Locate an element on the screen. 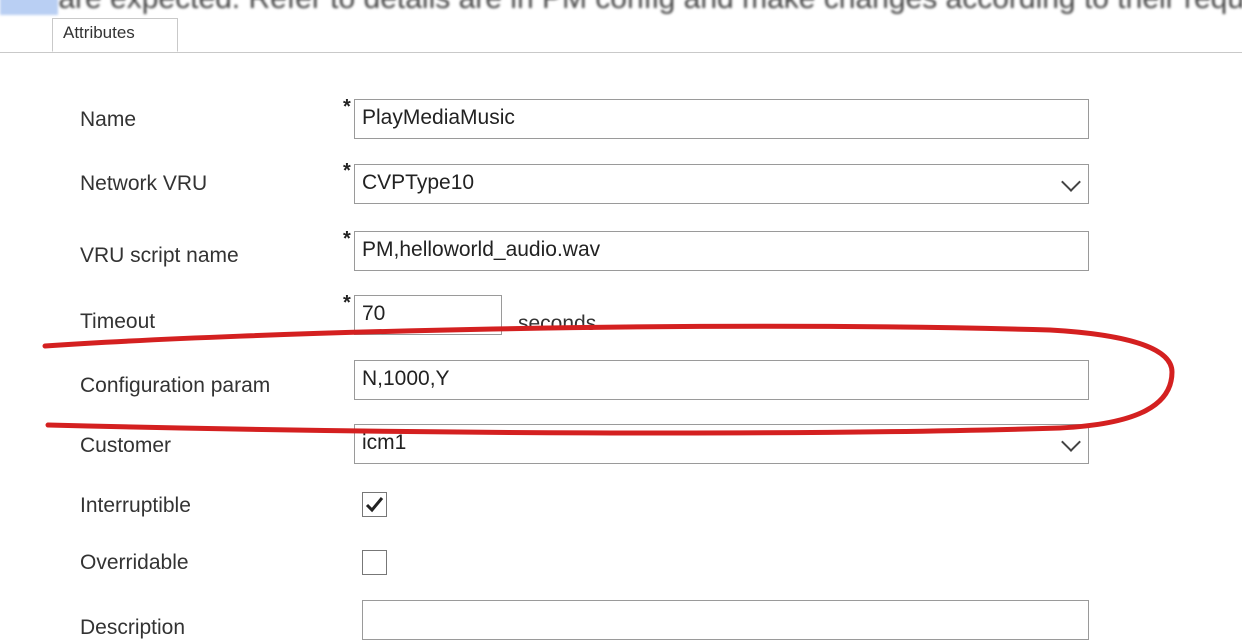 The image size is (1242, 640). name-input: PlayMediaMusic is located at coordinates (721, 119).